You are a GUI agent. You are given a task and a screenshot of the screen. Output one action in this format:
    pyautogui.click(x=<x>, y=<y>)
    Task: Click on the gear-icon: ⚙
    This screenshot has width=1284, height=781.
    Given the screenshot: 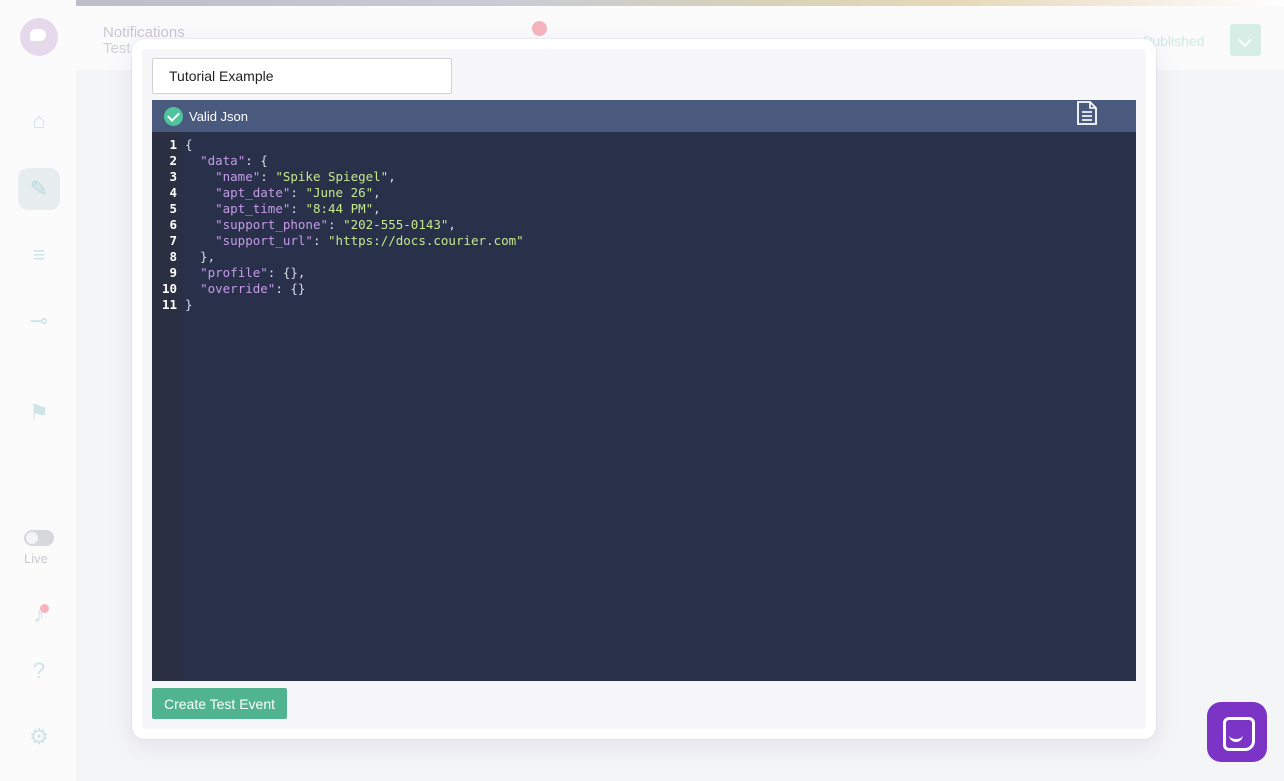 What is the action you would take?
    pyautogui.click(x=39, y=737)
    